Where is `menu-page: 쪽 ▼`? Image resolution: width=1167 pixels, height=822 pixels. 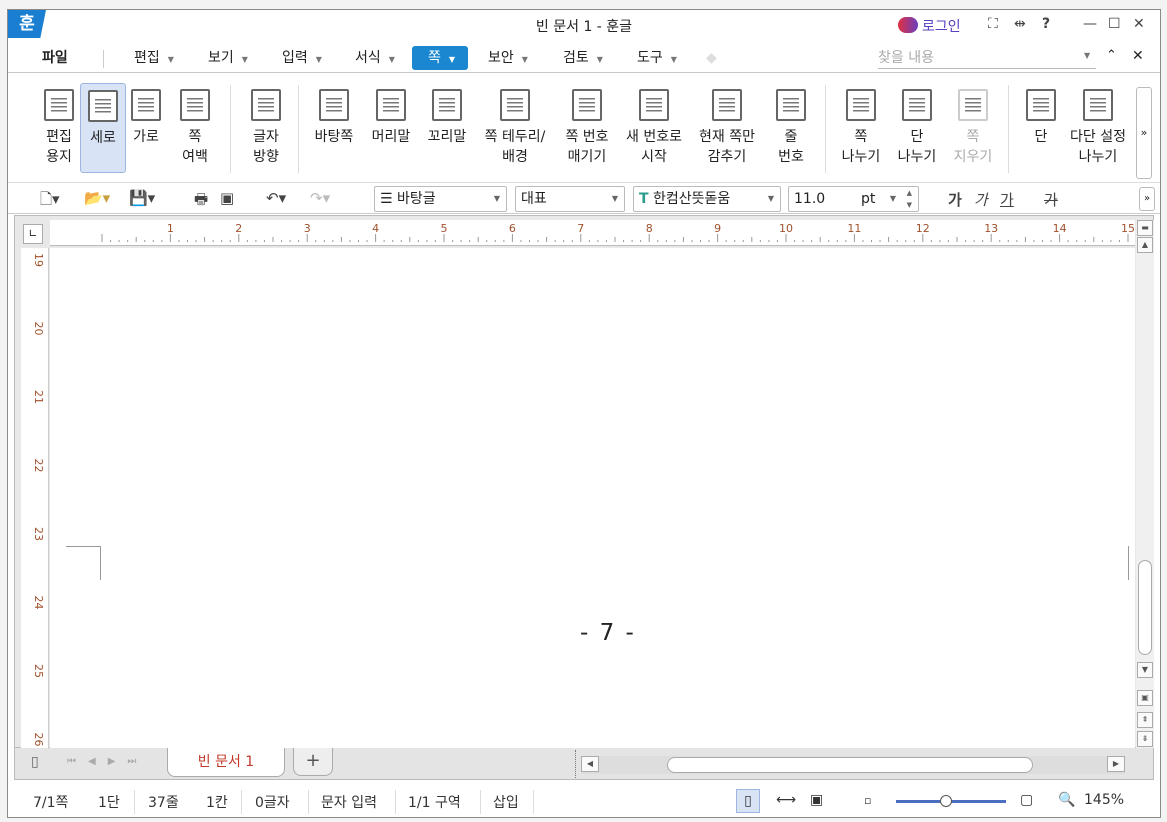 menu-page: 쪽 ▼ is located at coordinates (440, 58).